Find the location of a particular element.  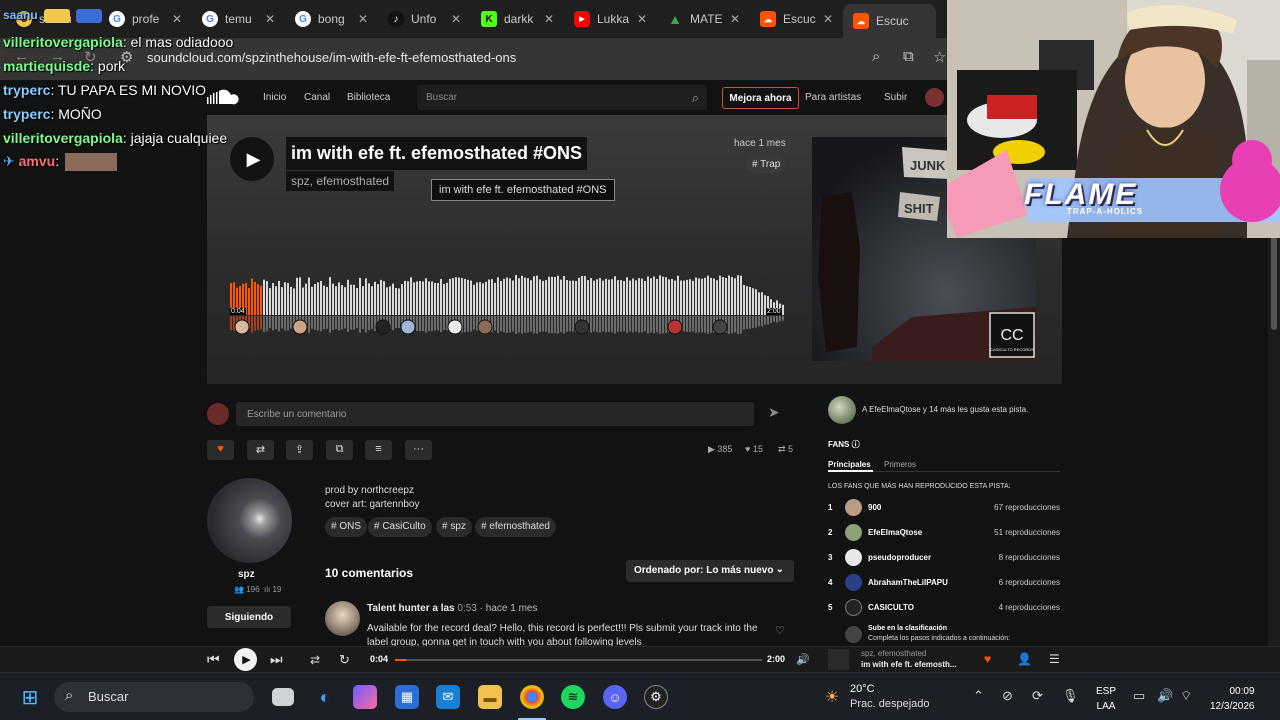

like-button: ♥ is located at coordinates (220, 450).